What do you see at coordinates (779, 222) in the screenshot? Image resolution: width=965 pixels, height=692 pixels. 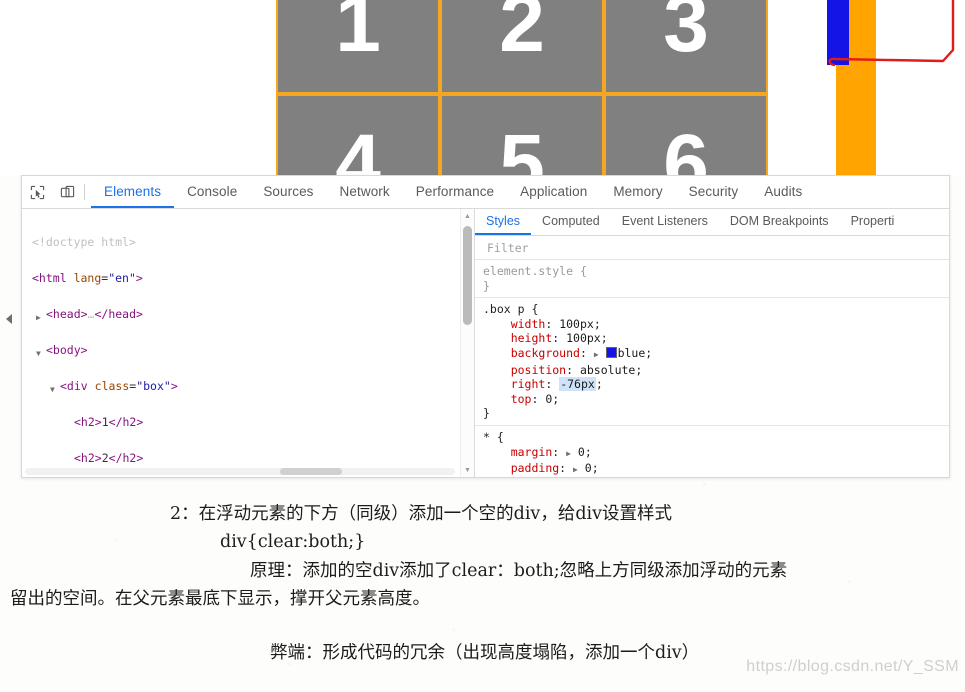 I see `tab-dom-breakpoints: DOM Breakpoints` at bounding box center [779, 222].